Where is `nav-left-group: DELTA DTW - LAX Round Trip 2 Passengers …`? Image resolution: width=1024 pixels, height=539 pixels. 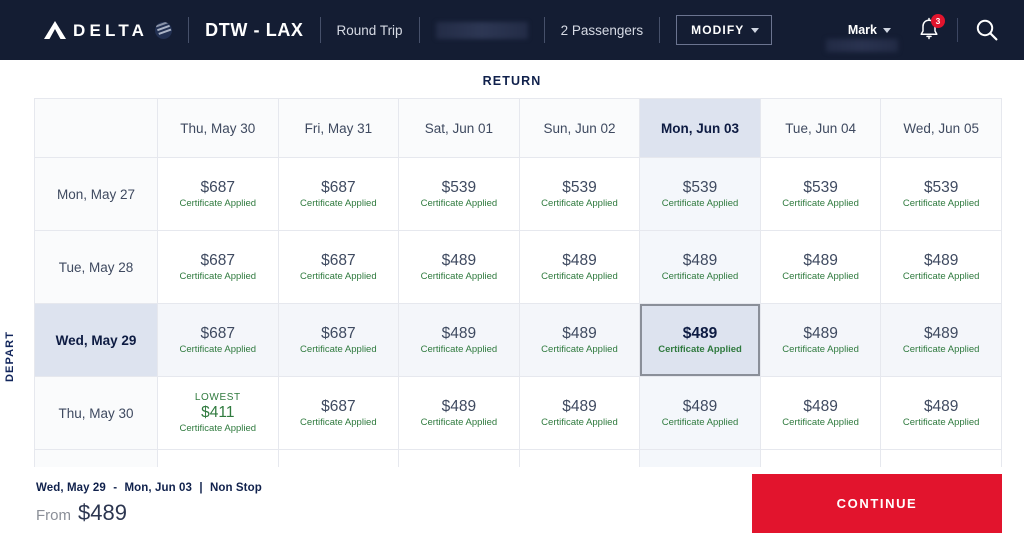 nav-left-group: DELTA DTW - LAX Round Trip 2 Passengers … is located at coordinates (386, 30).